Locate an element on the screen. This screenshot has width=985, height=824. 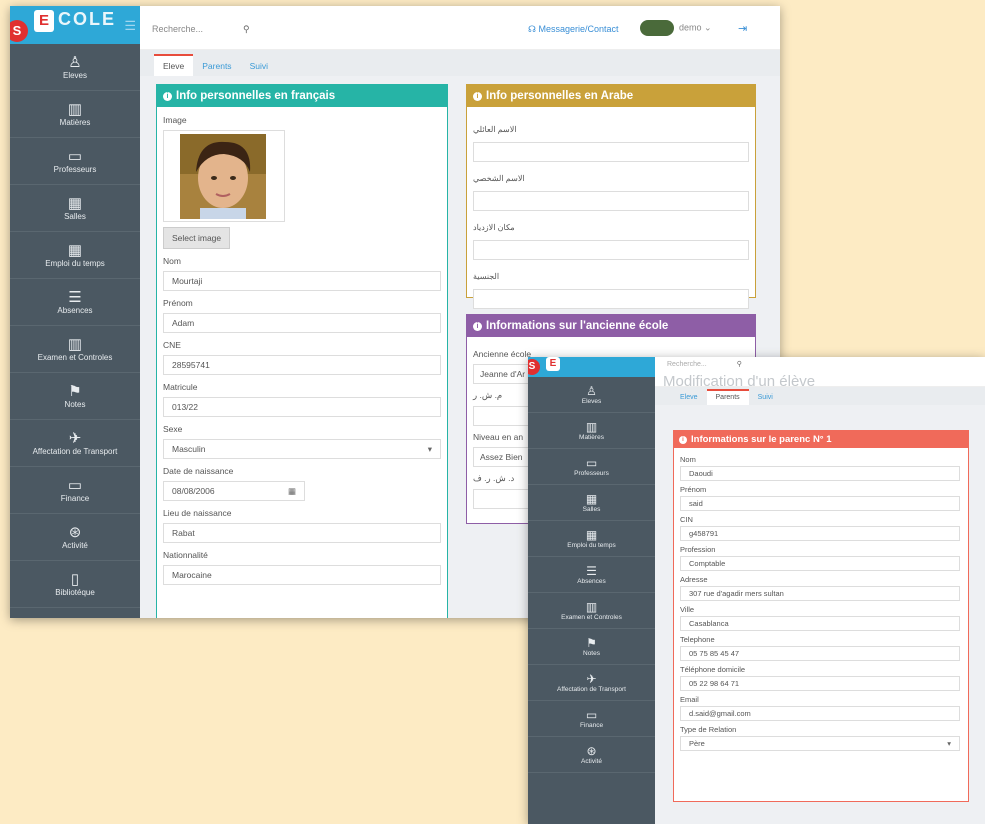
nom-input: Mourtaji is located at coordinates (302, 281).